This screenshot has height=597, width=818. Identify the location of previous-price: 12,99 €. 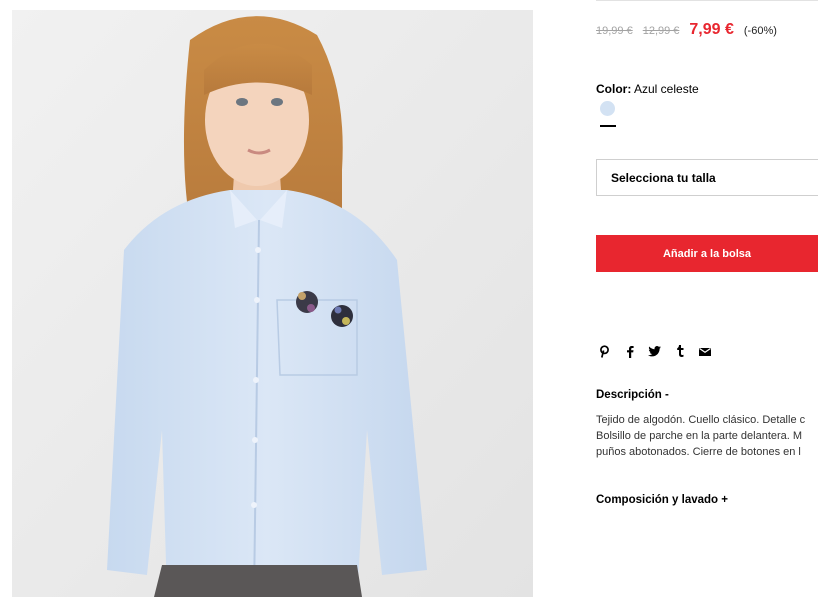
(661, 31).